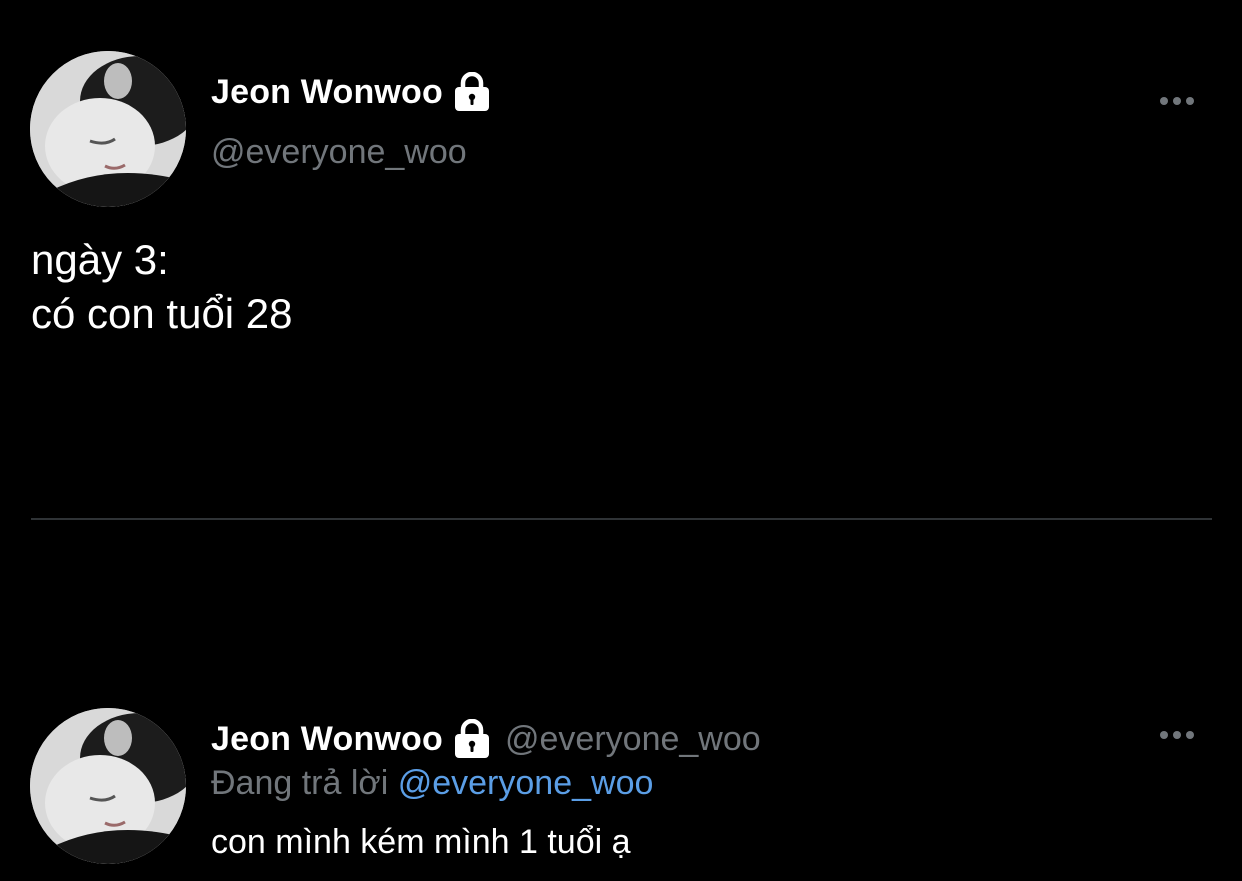  I want to click on tweet-text: ngày 3: có con tuổi 28, so click(162, 287).